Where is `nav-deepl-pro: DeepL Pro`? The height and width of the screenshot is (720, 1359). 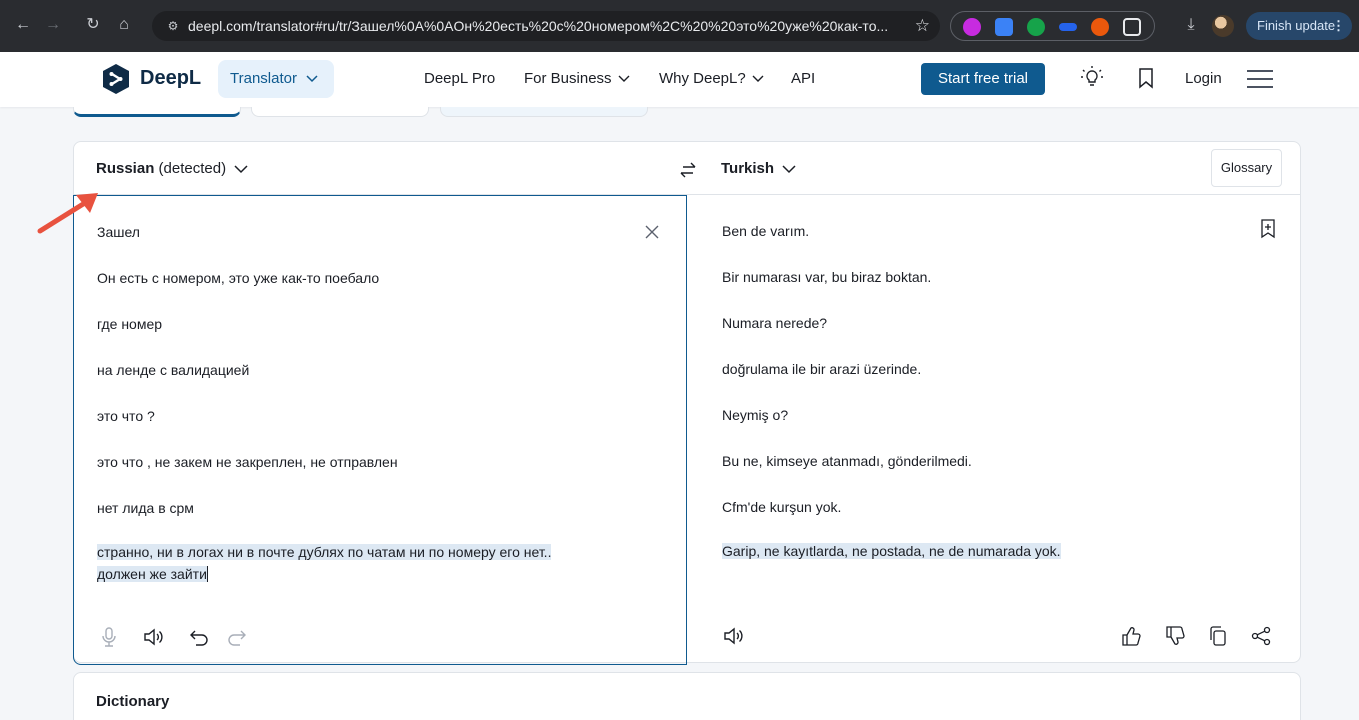 nav-deepl-pro: DeepL Pro is located at coordinates (459, 78).